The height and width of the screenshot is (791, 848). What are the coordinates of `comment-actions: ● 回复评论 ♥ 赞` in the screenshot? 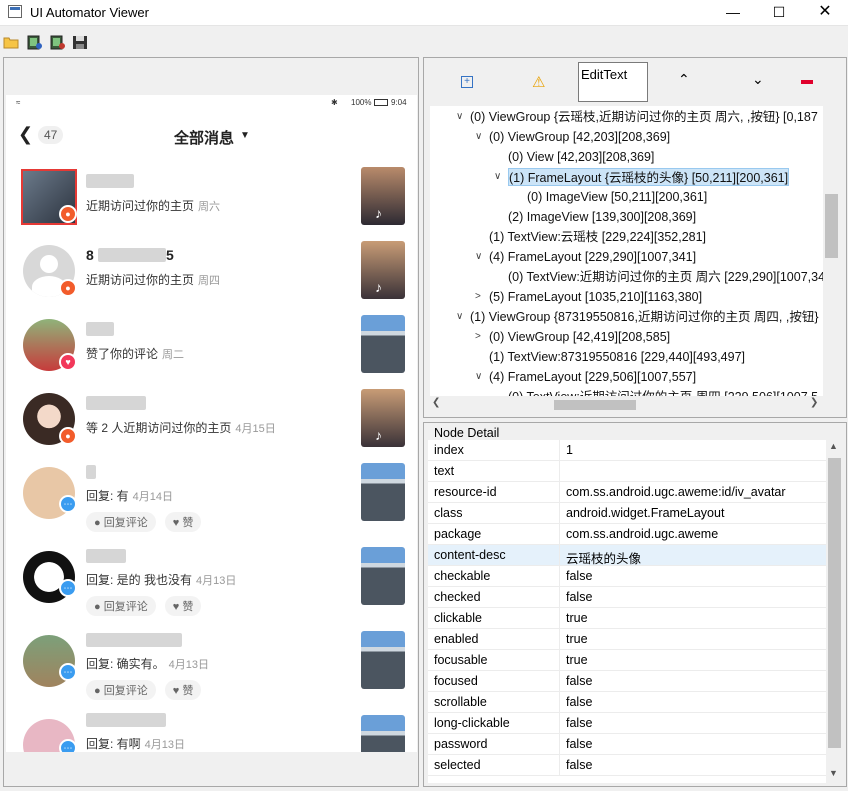 It's located at (146, 606).